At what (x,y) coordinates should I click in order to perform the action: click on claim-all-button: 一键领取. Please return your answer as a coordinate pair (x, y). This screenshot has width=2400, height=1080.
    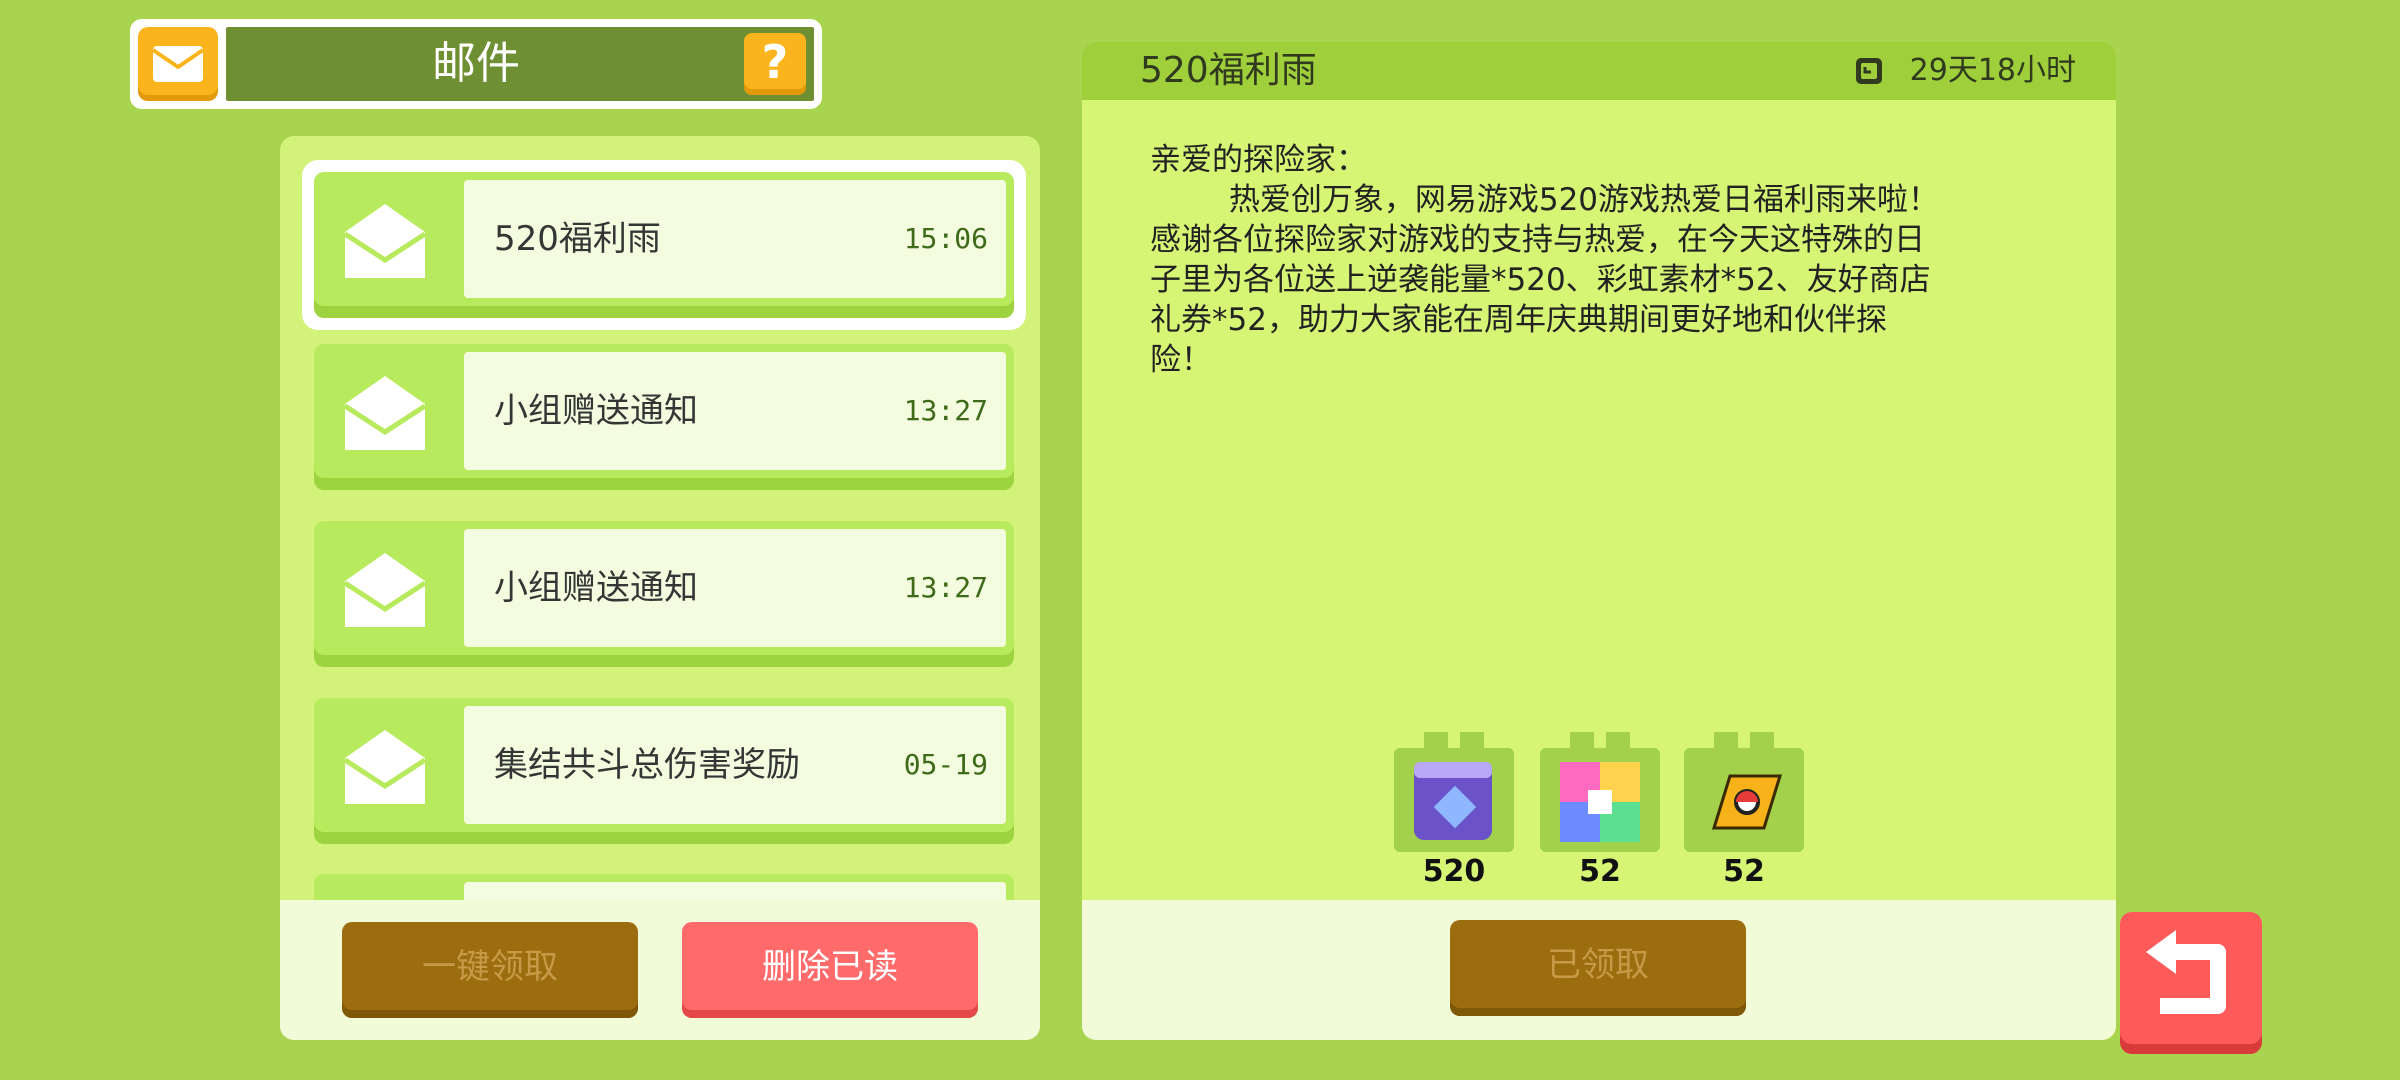
    Looking at the image, I should click on (490, 970).